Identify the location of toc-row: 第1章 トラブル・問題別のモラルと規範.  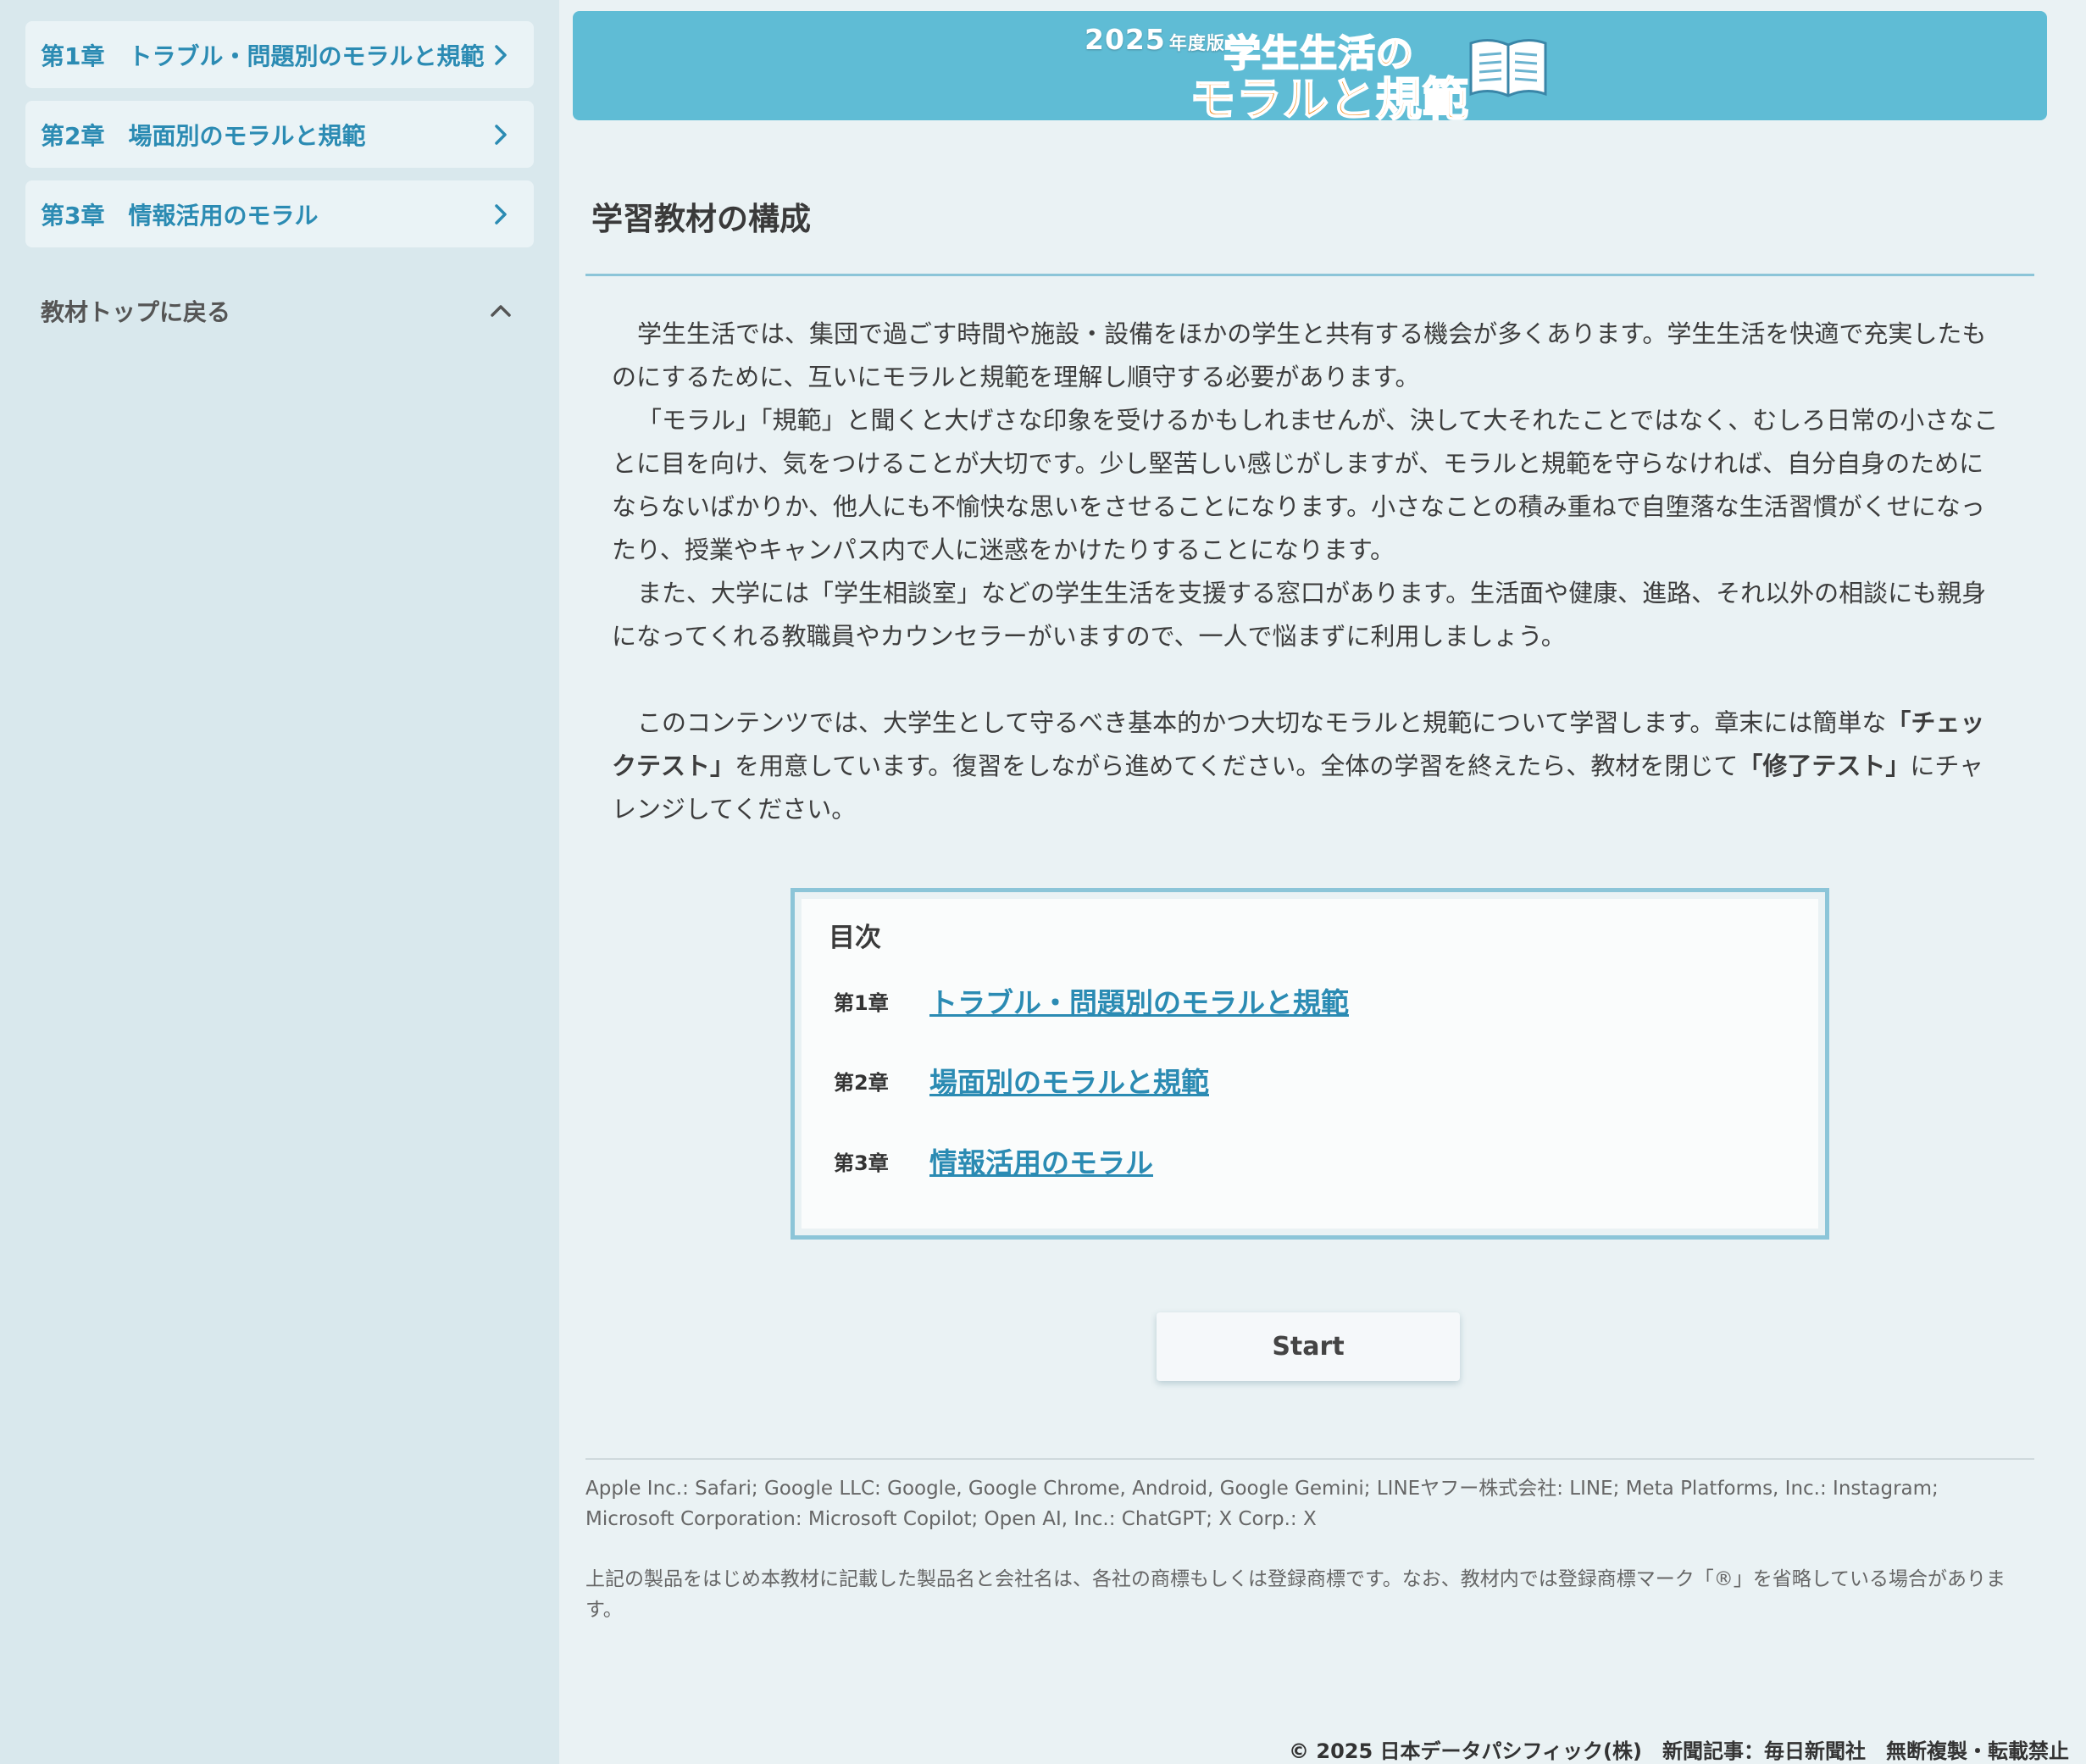
(1091, 1001).